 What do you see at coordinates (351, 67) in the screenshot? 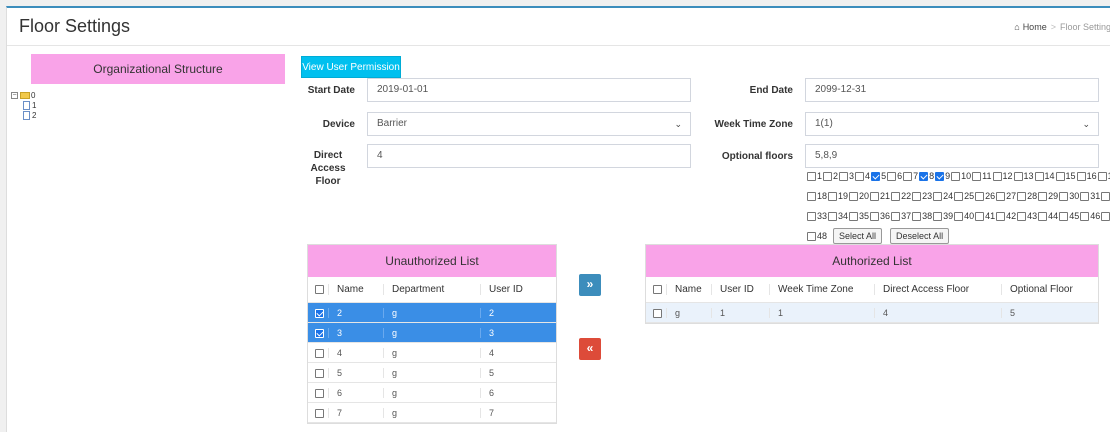
I see `view-user-permission-button: View User Permission` at bounding box center [351, 67].